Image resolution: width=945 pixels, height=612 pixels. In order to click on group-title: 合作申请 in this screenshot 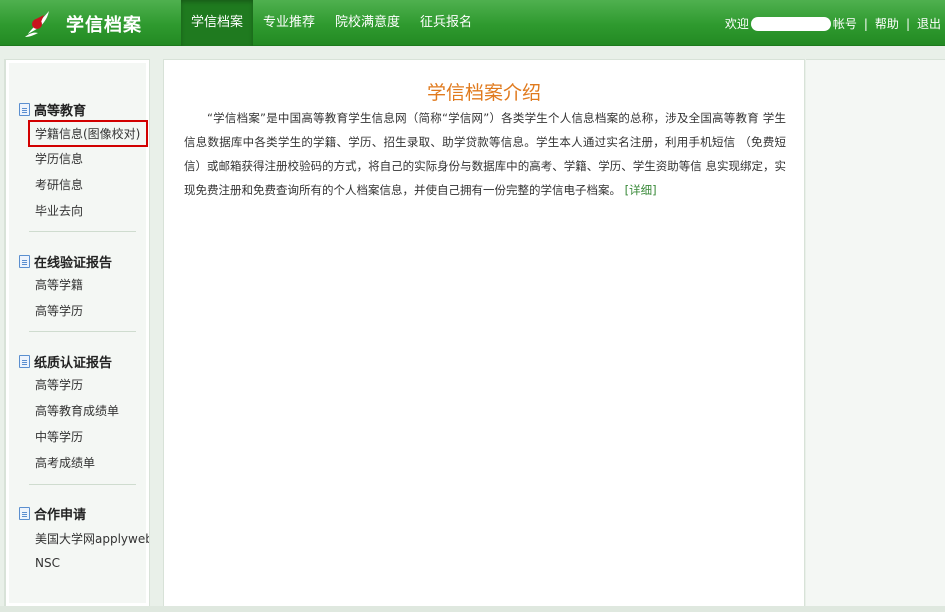, I will do `click(60, 515)`.